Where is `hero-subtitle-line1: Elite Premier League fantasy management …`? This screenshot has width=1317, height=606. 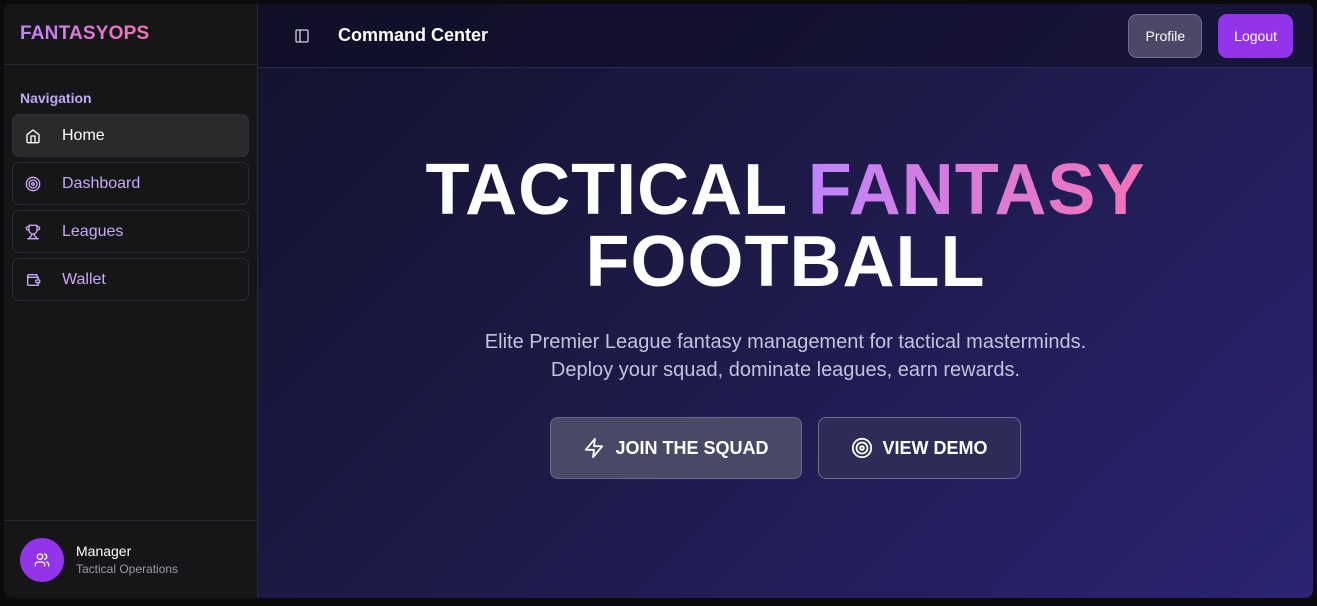 hero-subtitle-line1: Elite Premier League fantasy management … is located at coordinates (785, 342).